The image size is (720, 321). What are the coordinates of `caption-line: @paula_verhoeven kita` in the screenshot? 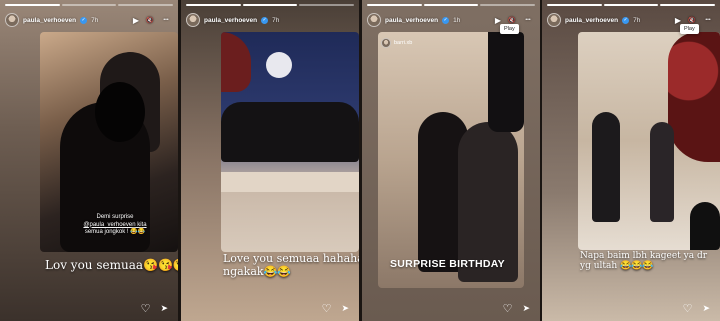 It's located at (115, 224).